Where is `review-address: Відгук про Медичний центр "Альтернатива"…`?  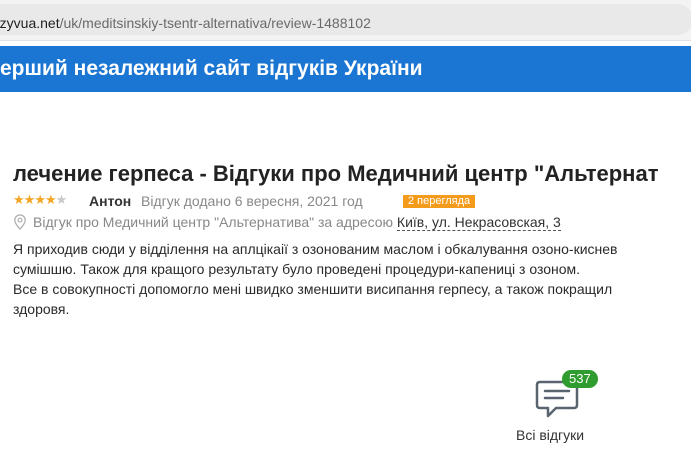 review-address: Відгук про Медичний центр "Альтернатива"… is located at coordinates (287, 222).